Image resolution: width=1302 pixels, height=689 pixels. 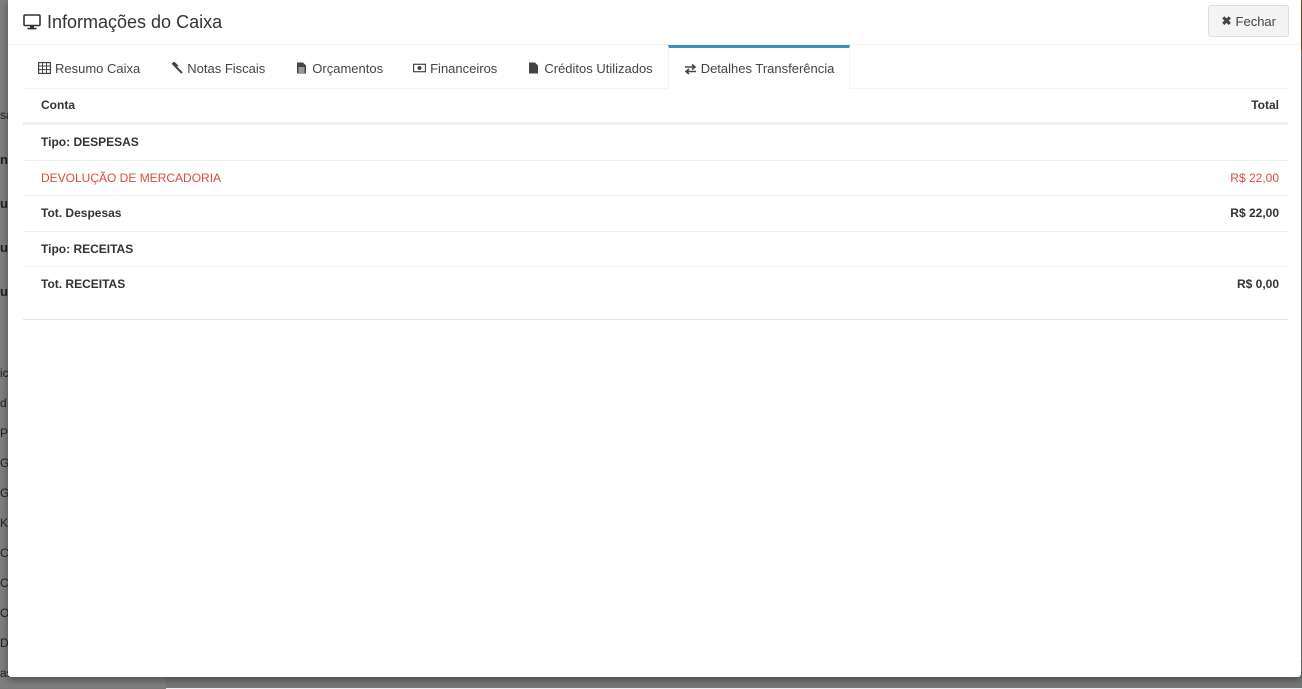 What do you see at coordinates (177, 68) in the screenshot?
I see `gavel-icon` at bounding box center [177, 68].